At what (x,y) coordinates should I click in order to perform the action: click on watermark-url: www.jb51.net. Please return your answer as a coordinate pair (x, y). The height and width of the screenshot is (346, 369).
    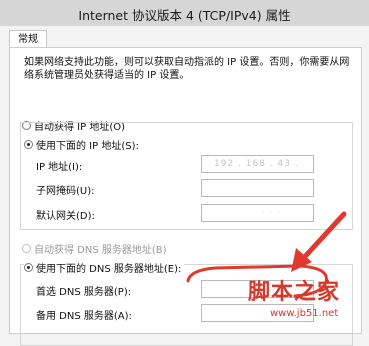
    Looking at the image, I should click on (304, 313).